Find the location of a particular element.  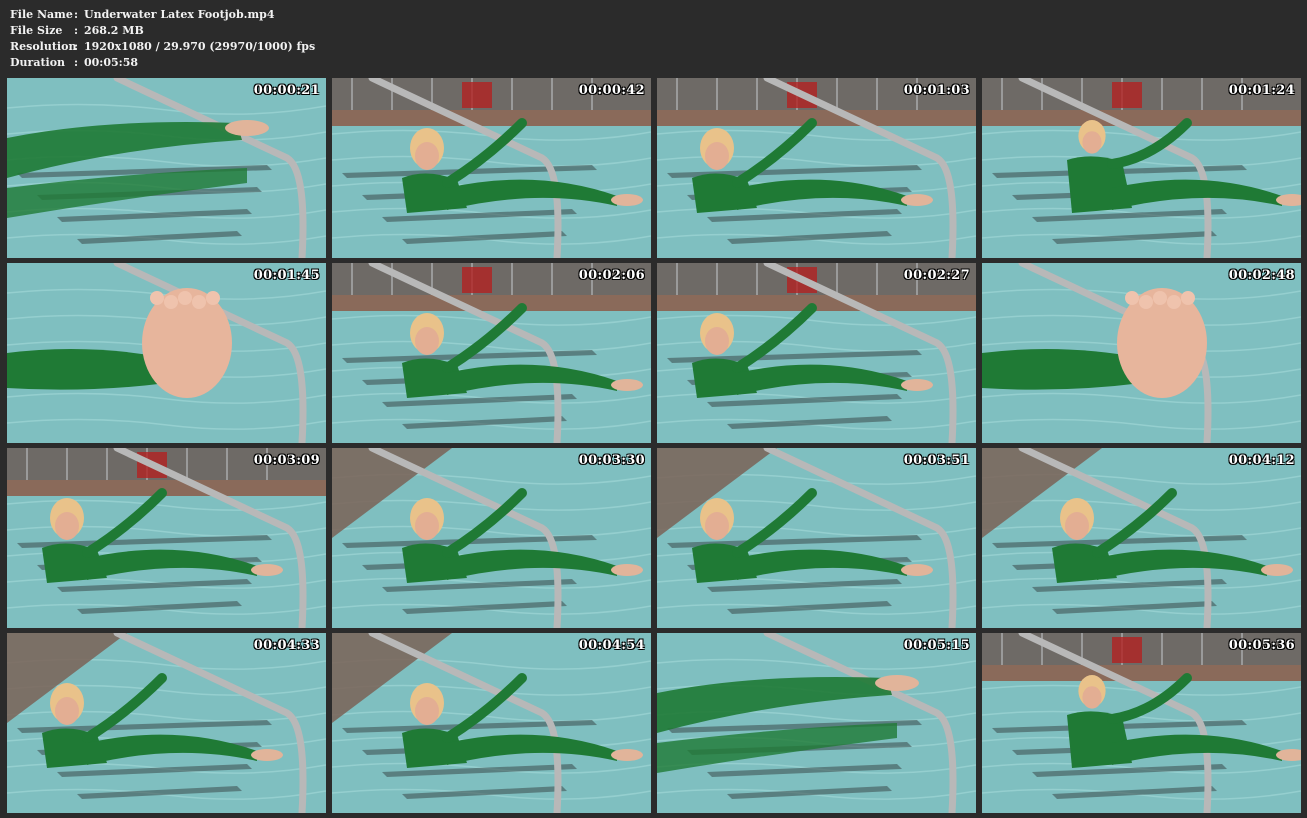

video-thumbnail: 00:05:36 is located at coordinates (1141, 723).